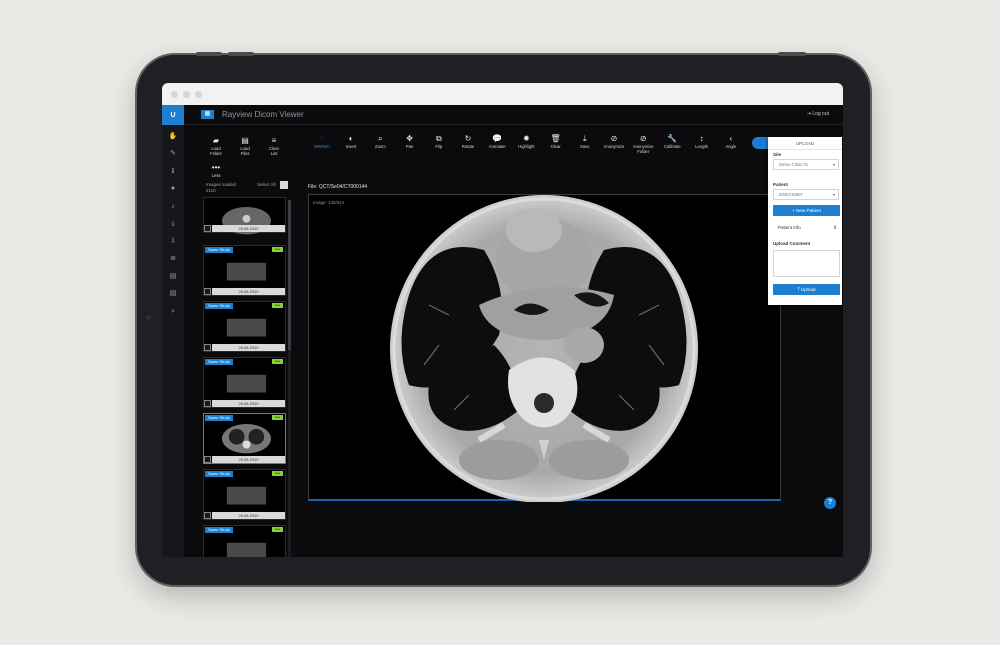 This screenshot has height=645, width=1000. What do you see at coordinates (805, 143) in the screenshot?
I see `upload-title: UPLOAD` at bounding box center [805, 143].